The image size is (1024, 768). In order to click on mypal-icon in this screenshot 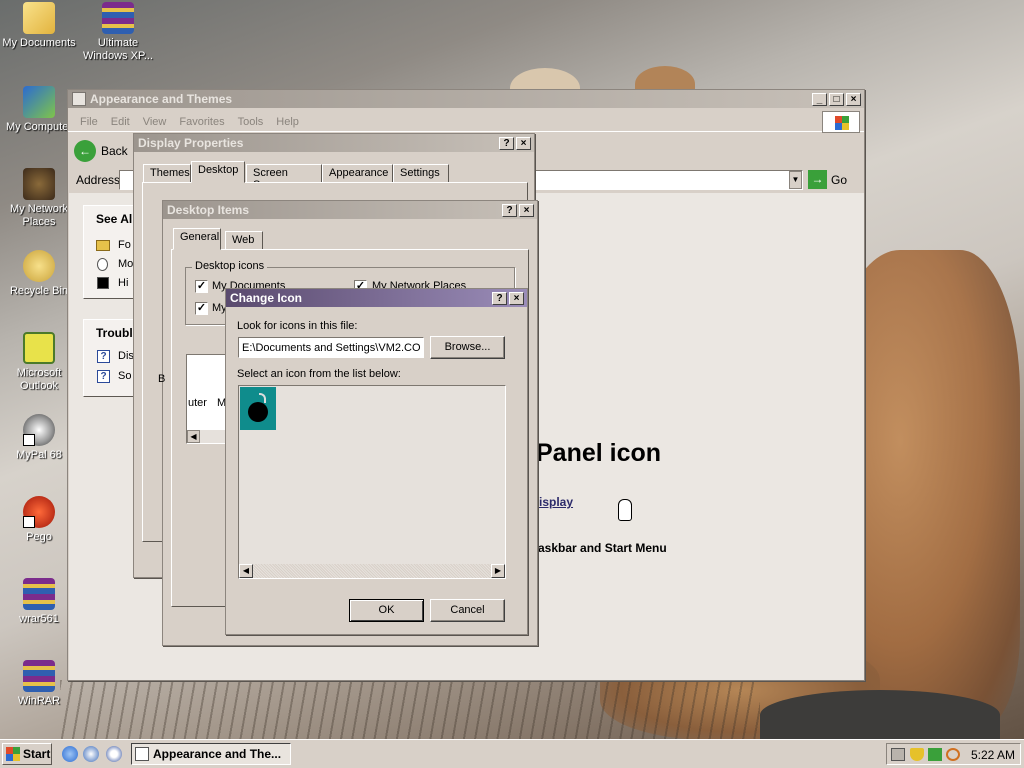, I will do `click(39, 430)`.